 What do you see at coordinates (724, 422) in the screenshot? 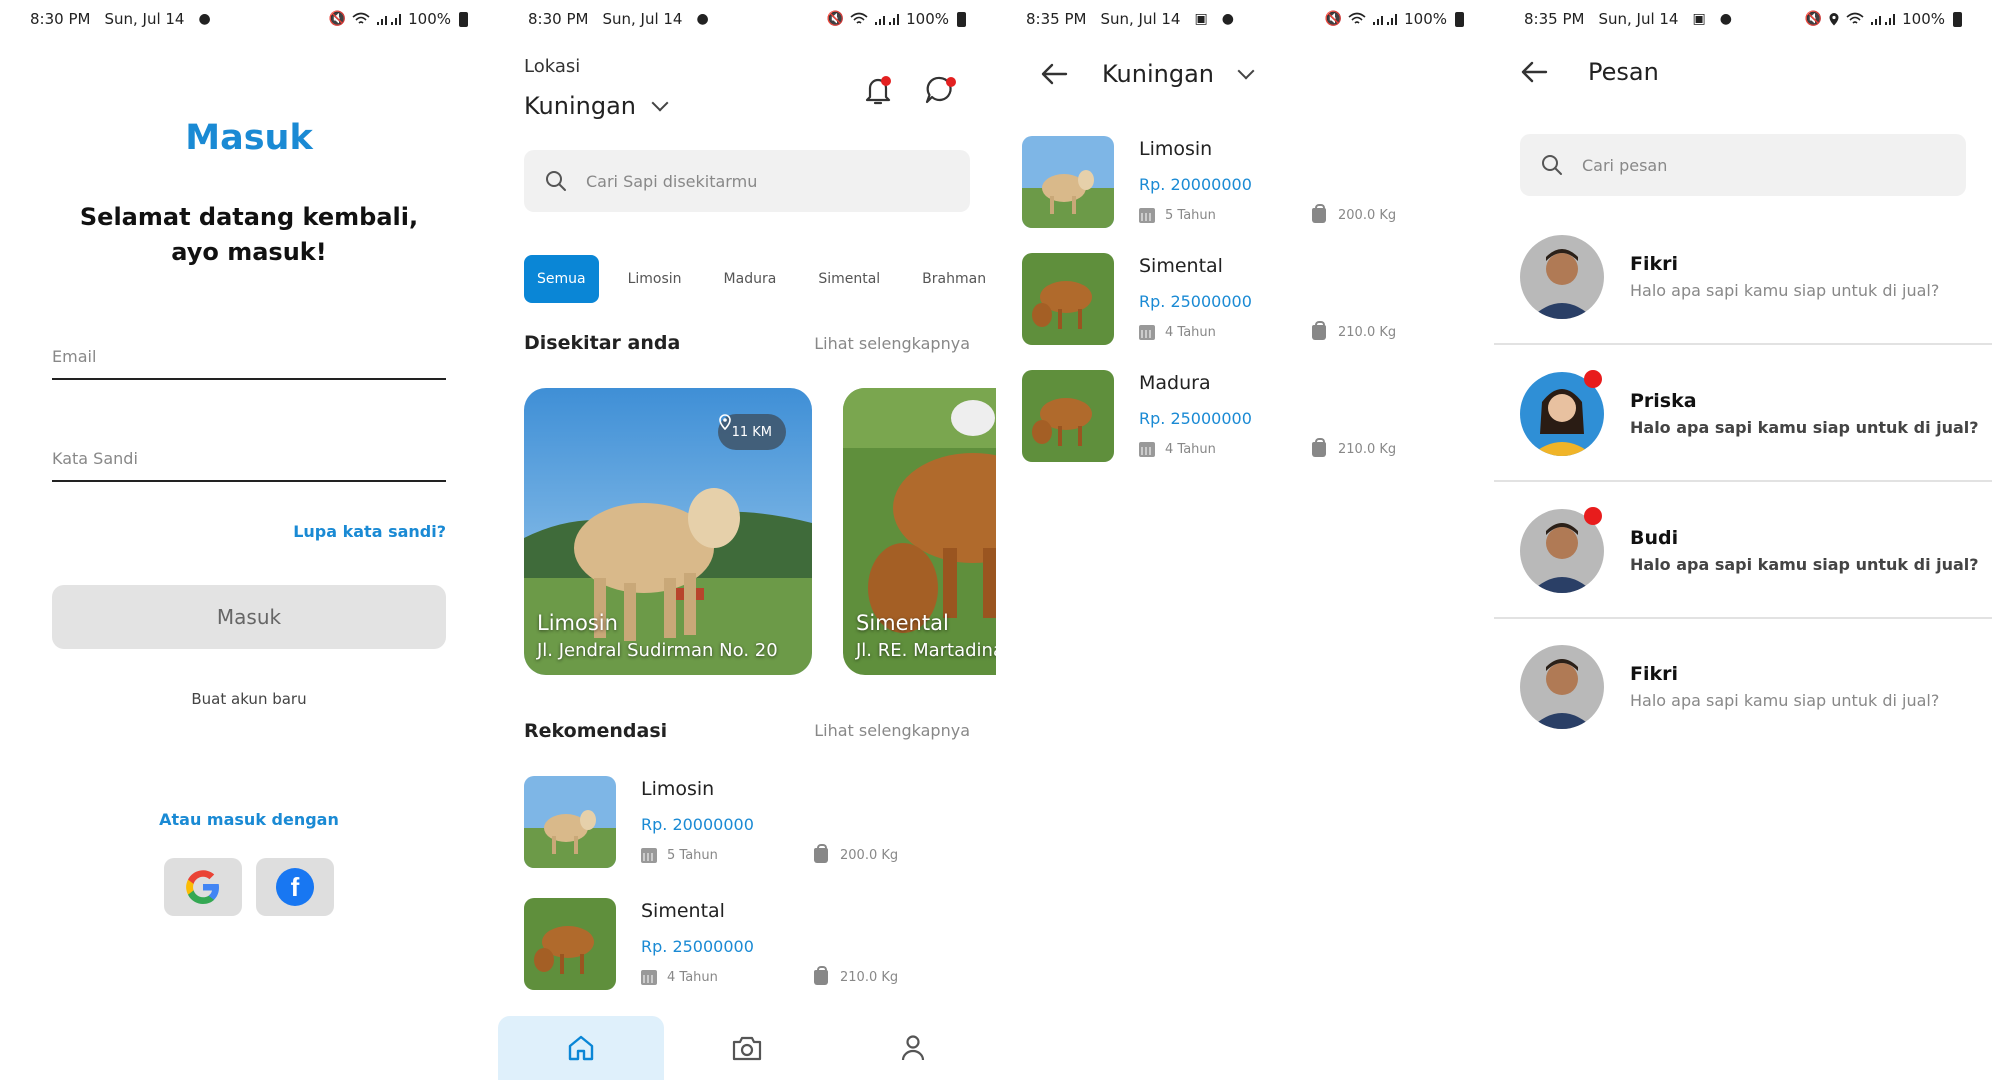
I see `location-pin-icon` at bounding box center [724, 422].